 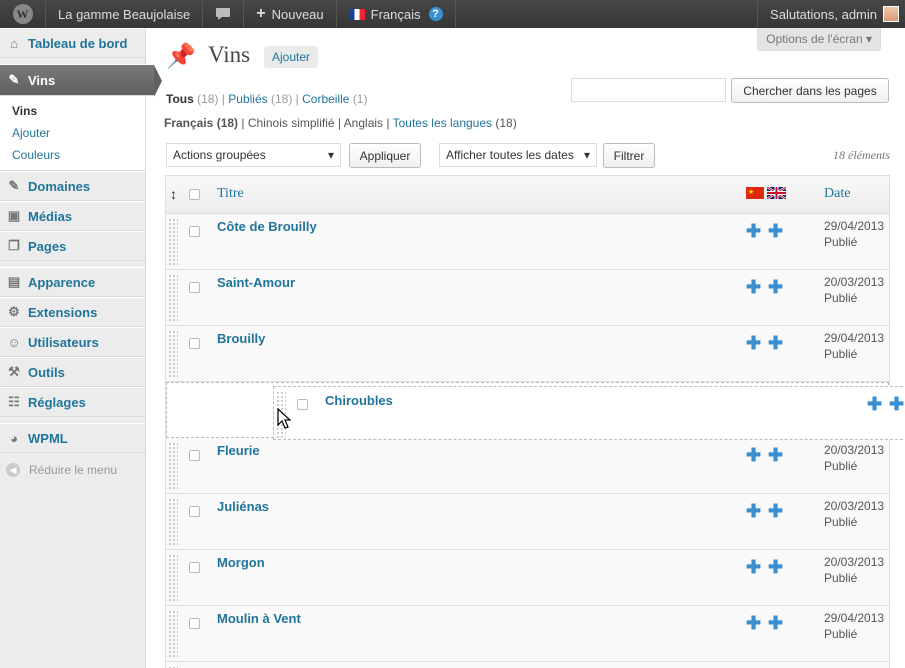 I want to click on search-input, so click(x=648, y=90).